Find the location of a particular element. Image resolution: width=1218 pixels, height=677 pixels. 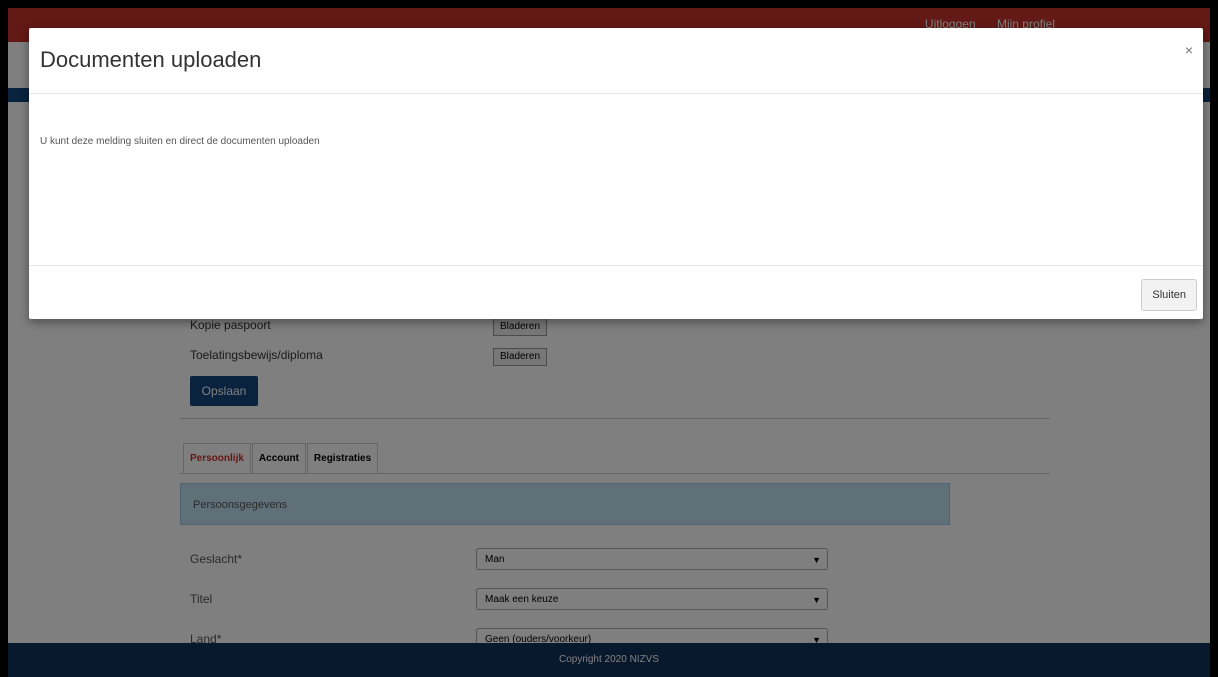

modal-header: Documenten uploaden × is located at coordinates (616, 61).